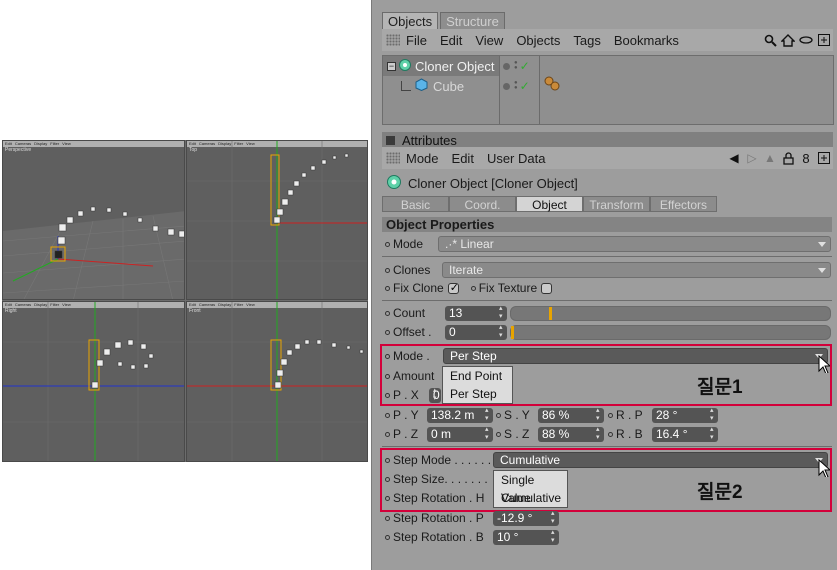 This screenshot has height=570, width=837. What do you see at coordinates (460, 434) in the screenshot?
I see `pz-field: 0 m` at bounding box center [460, 434].